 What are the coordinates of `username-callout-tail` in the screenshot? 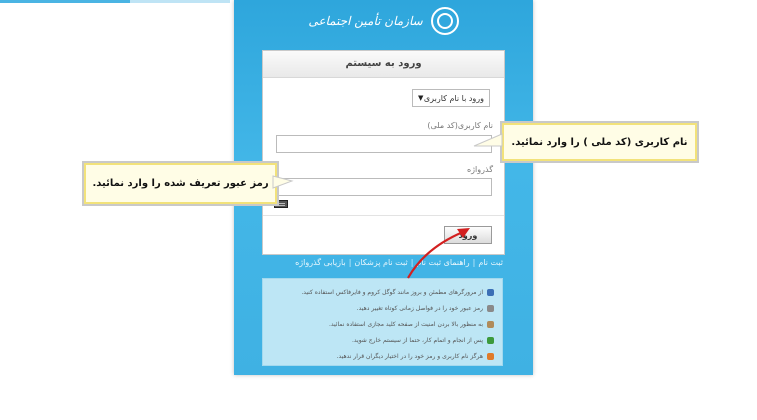 It's located at (488, 140).